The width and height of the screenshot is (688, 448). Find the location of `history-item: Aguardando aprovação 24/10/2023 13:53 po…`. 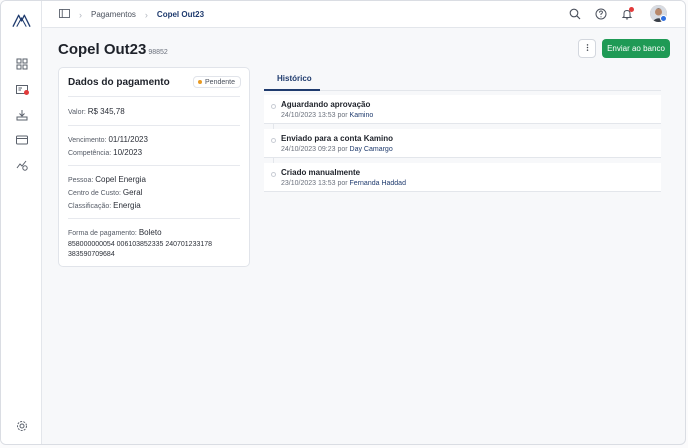

history-item: Aguardando aprovação 24/10/2023 13:53 po… is located at coordinates (462, 109).